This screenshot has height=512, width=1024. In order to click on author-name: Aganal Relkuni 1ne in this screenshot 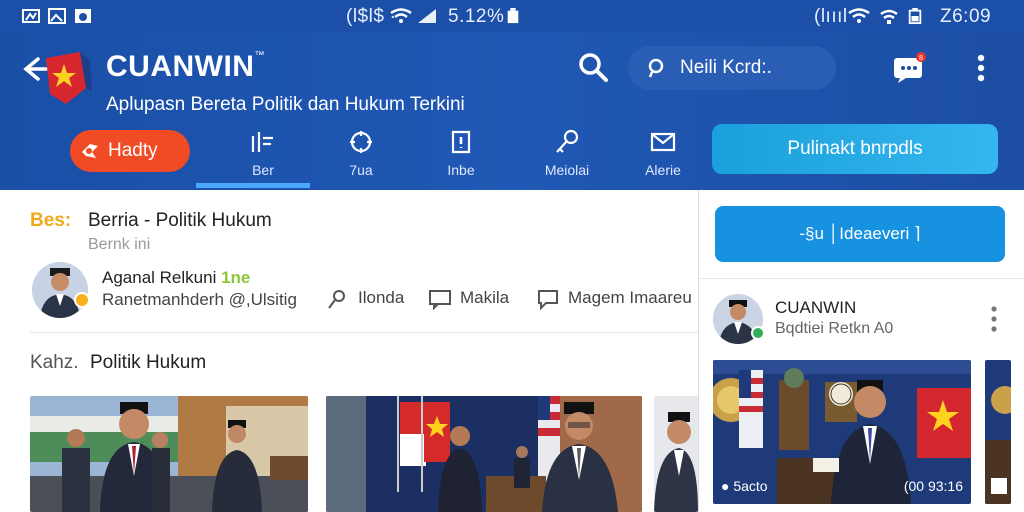, I will do `click(176, 278)`.